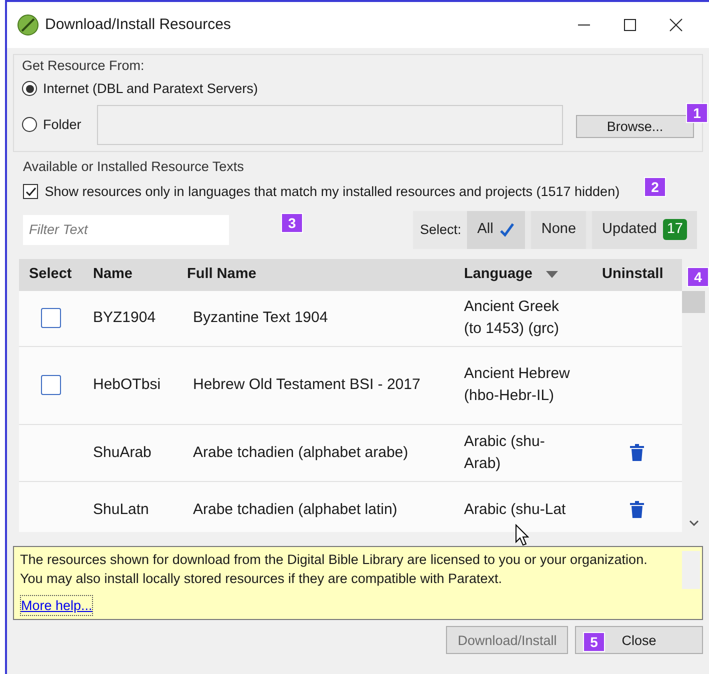  What do you see at coordinates (522, 535) in the screenshot?
I see `mouse-cursor-icon` at bounding box center [522, 535].